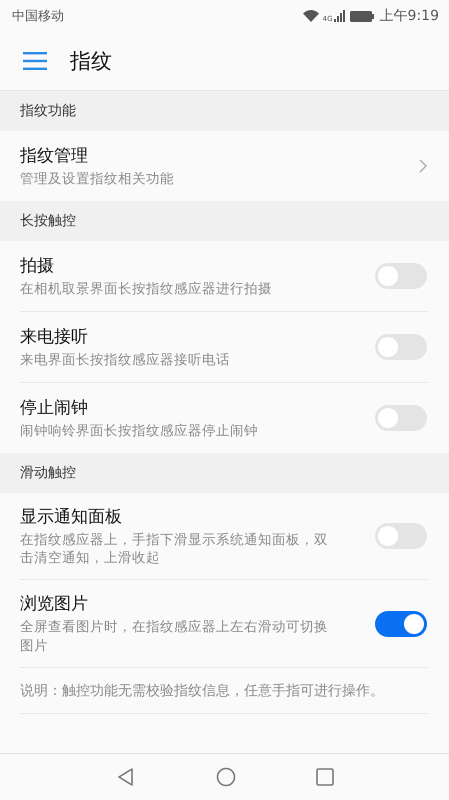 The width and height of the screenshot is (449, 800). I want to click on section-header: 长按触控, so click(48, 221).